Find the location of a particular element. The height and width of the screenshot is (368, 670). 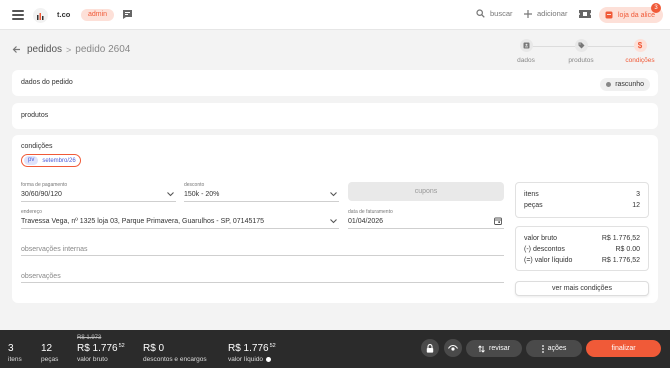

footer-items-value: 3 is located at coordinates (11, 348).